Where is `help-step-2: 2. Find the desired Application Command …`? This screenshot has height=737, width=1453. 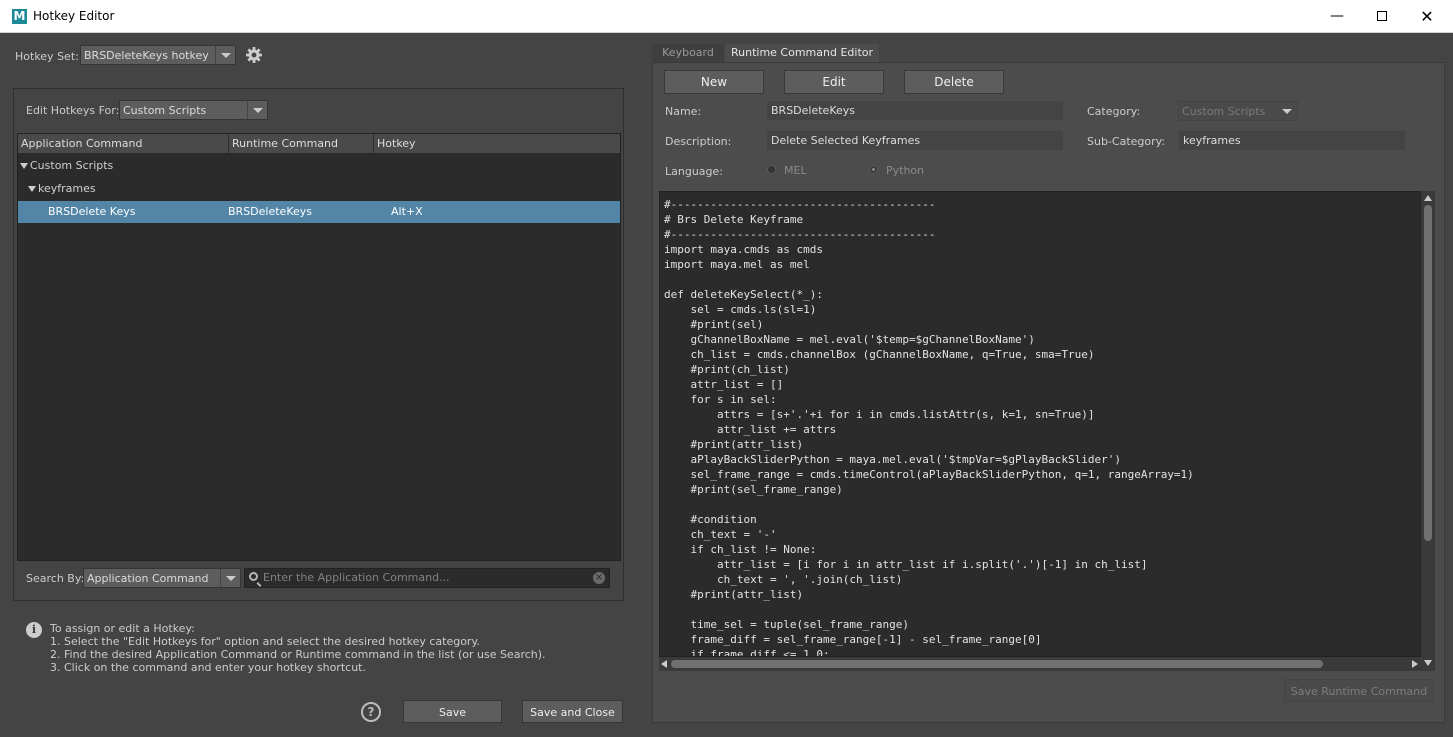 help-step-2: 2. Find the desired Application Command … is located at coordinates (298, 654).